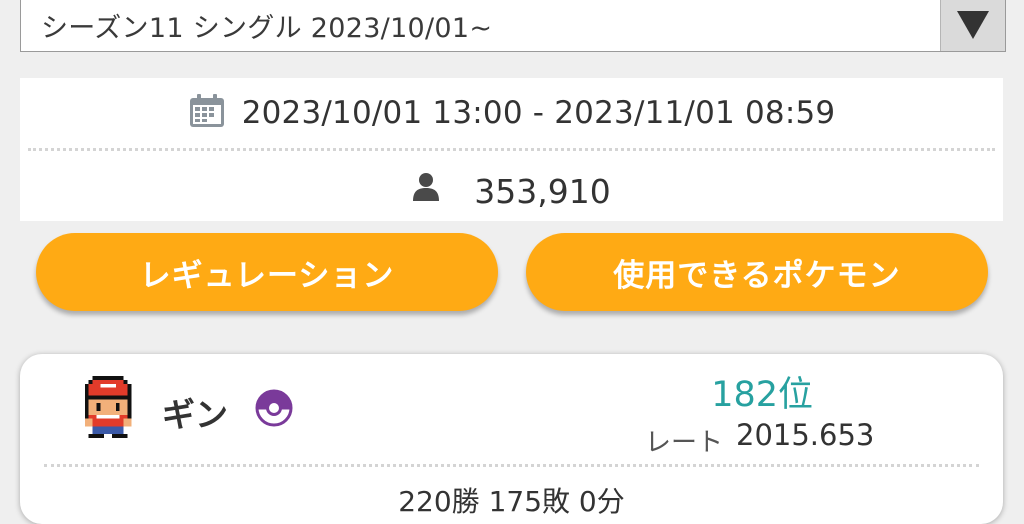 The width and height of the screenshot is (1024, 524). Describe the element at coordinates (511, 501) in the screenshot. I see `win-loss-record: 220勝 175敗 0分` at that location.